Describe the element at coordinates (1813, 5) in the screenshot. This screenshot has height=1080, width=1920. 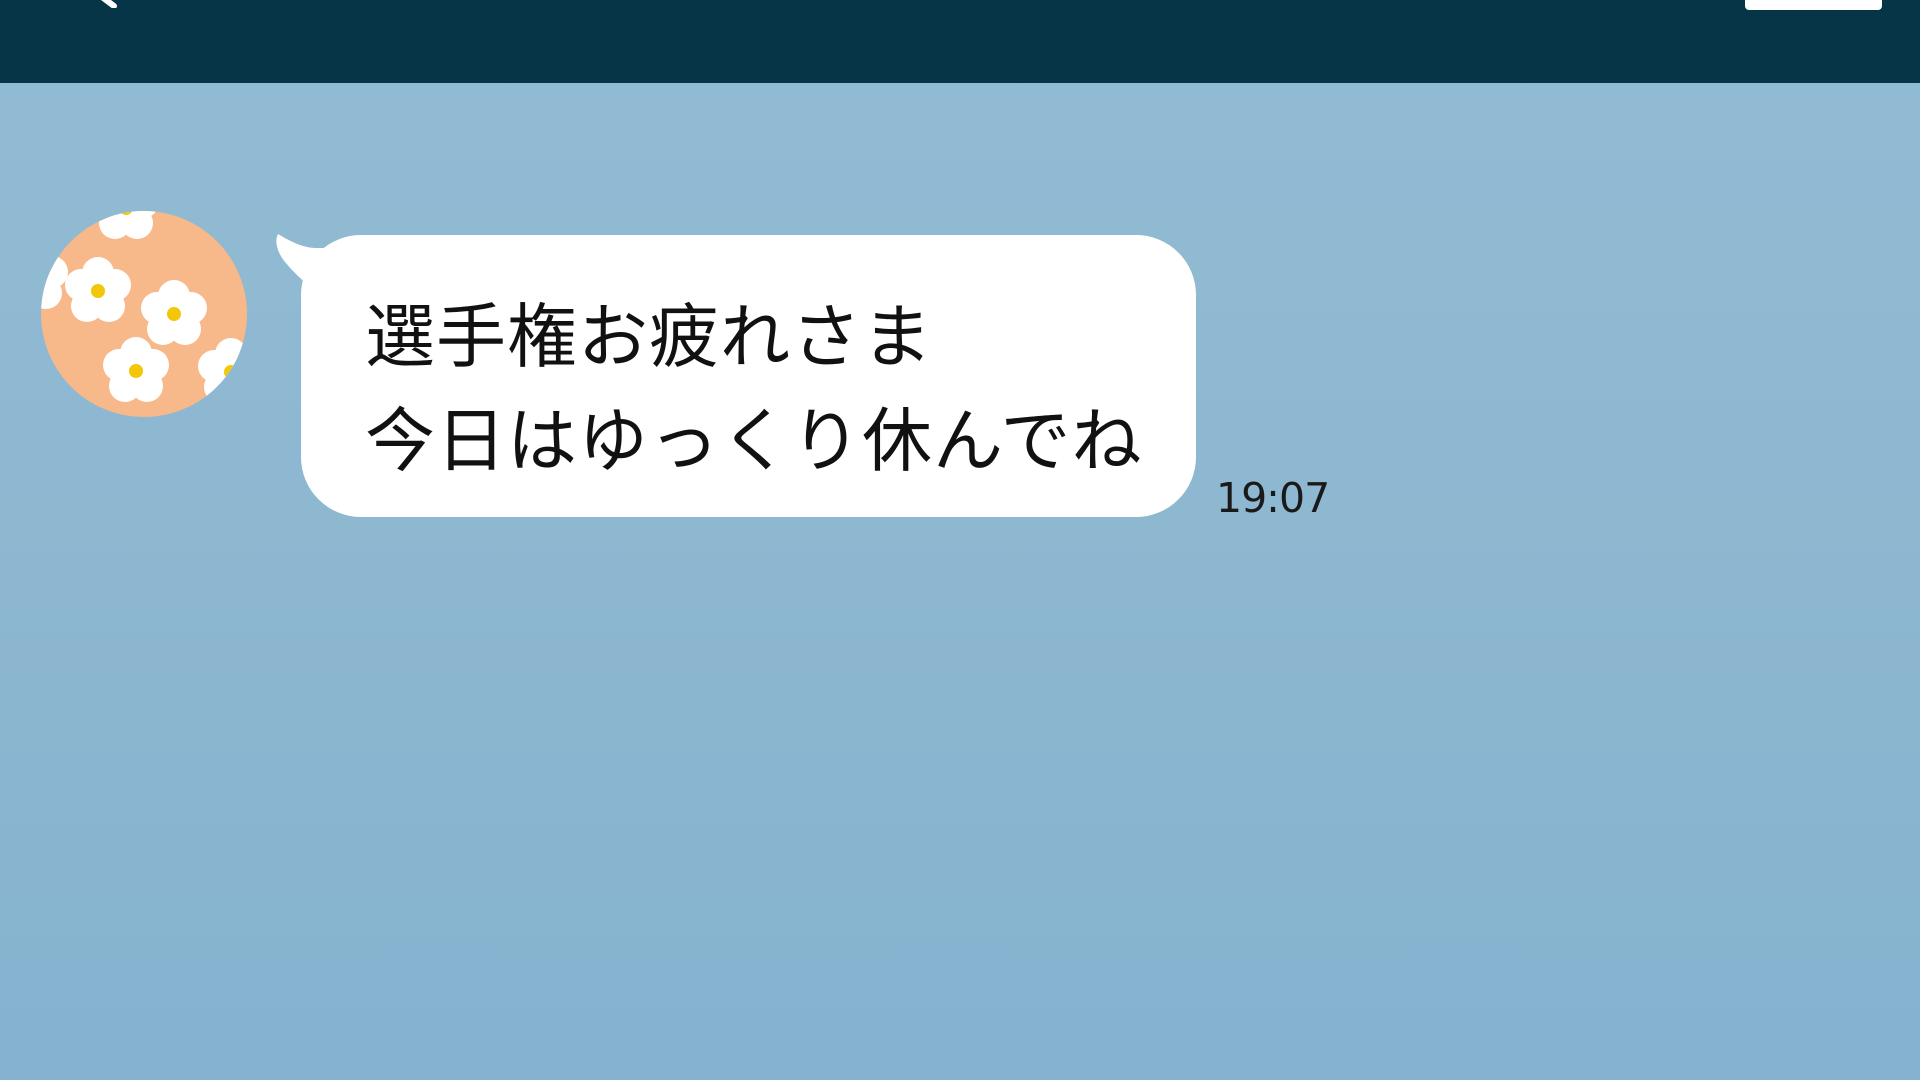
I see `header-action-button` at that location.